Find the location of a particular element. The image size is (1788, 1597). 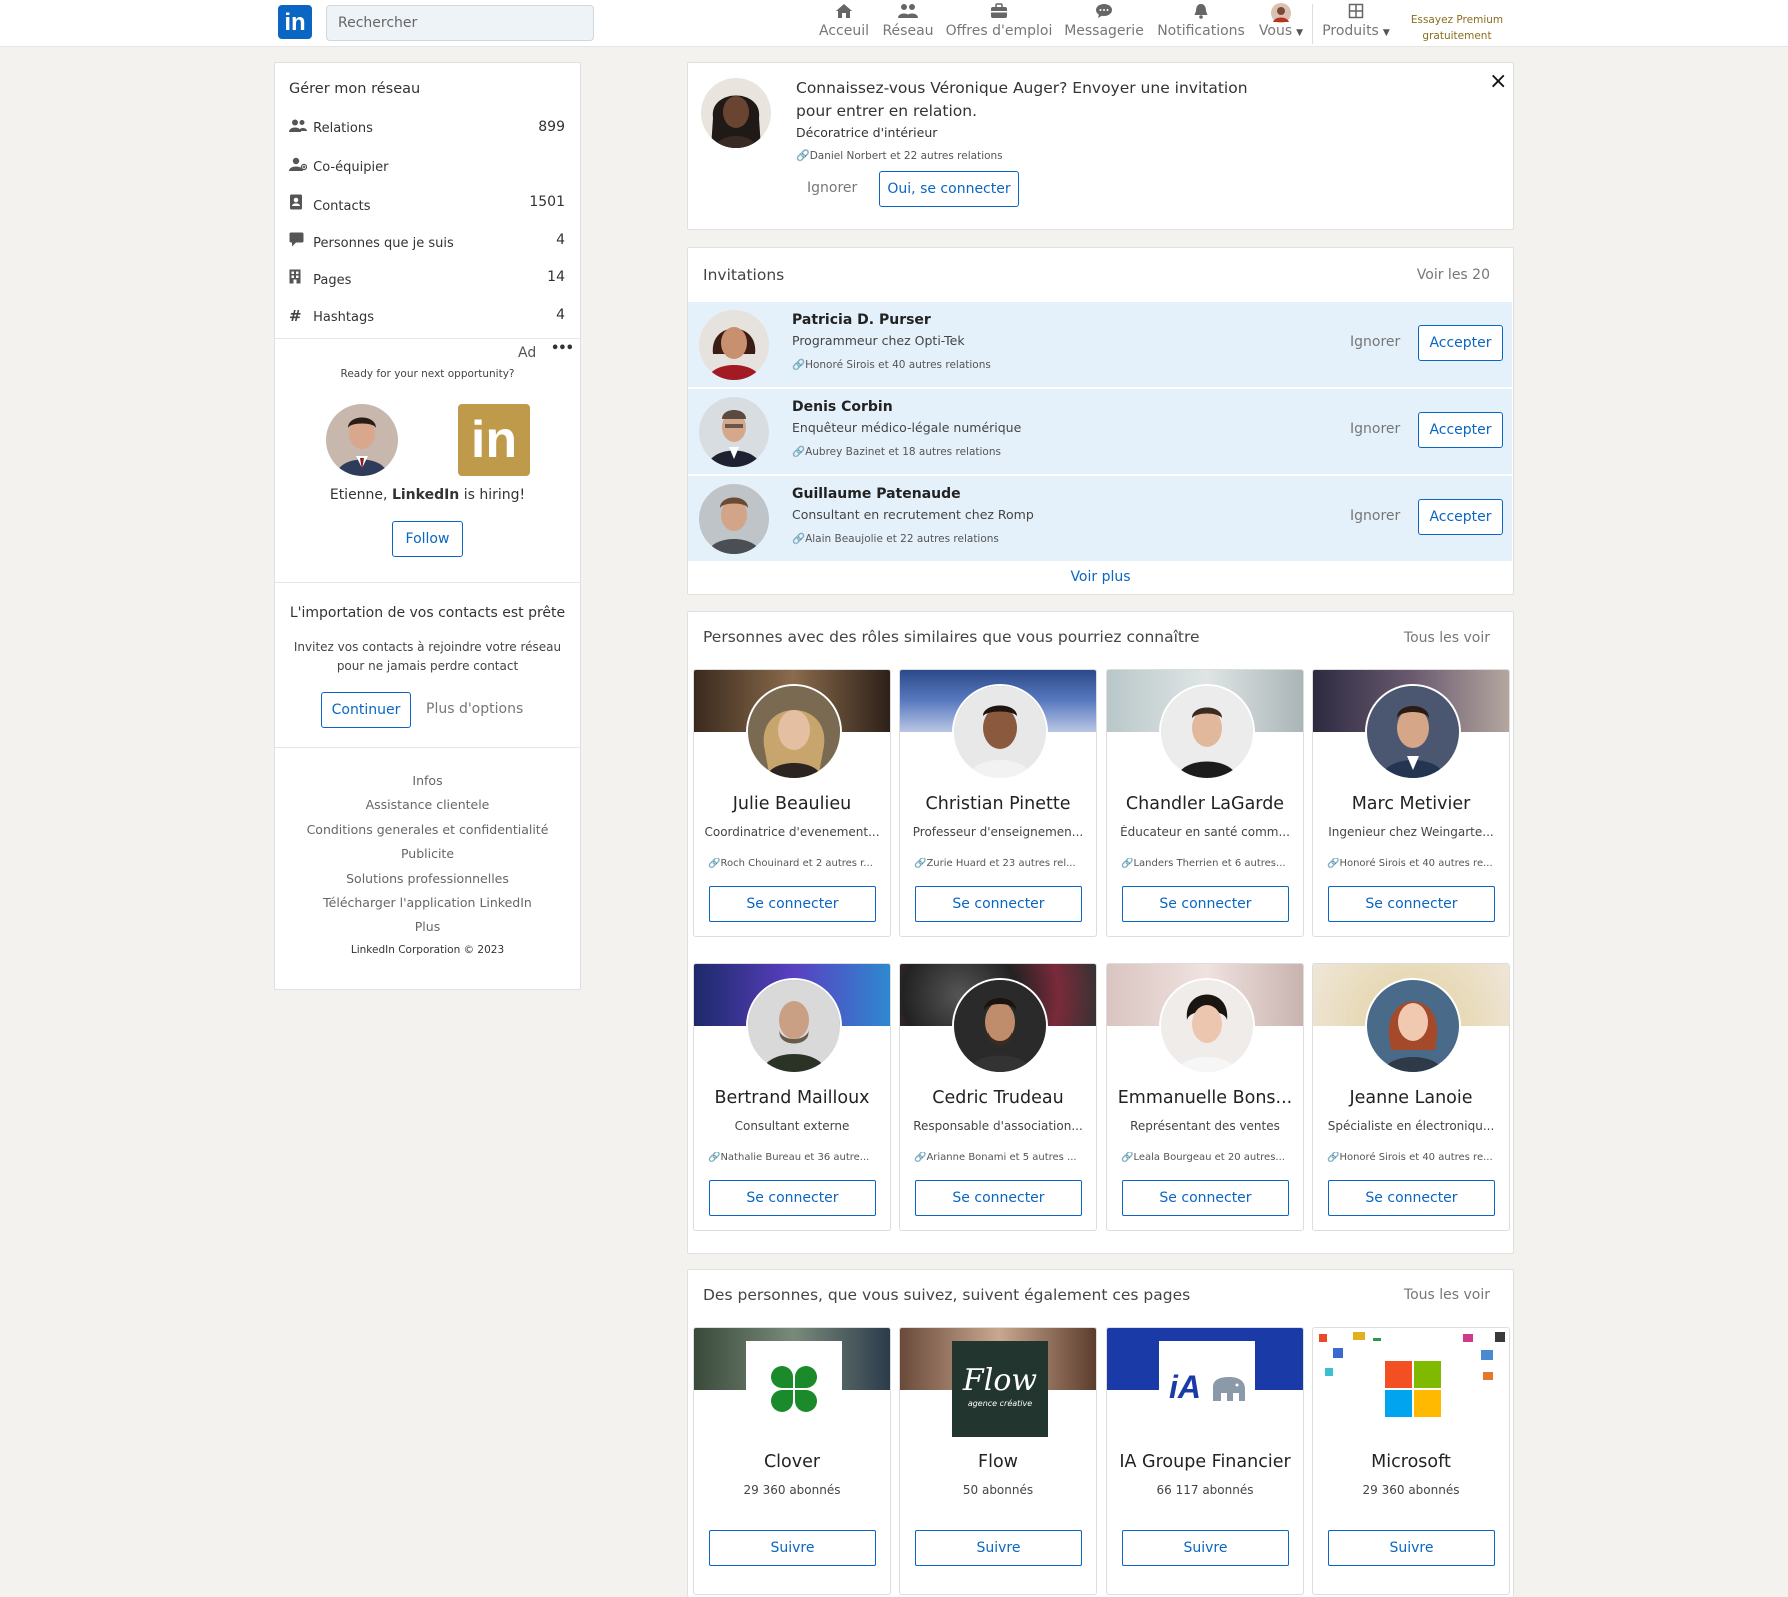

see-all-pages-link: Tous les voir is located at coordinates (1447, 1295).